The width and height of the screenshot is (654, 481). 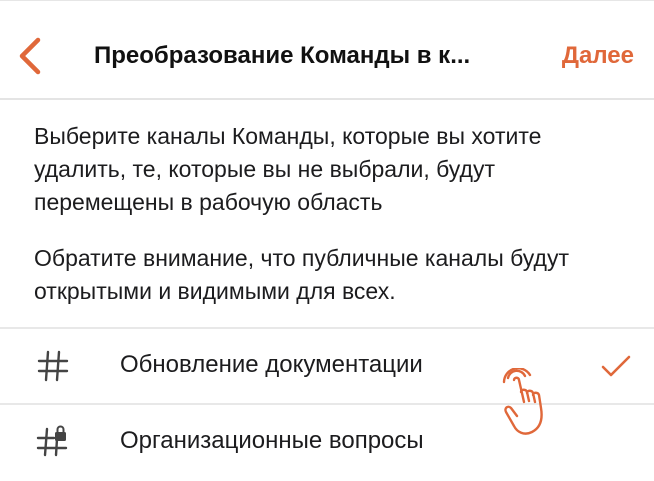 What do you see at coordinates (53, 366) in the screenshot?
I see `hash-icon` at bounding box center [53, 366].